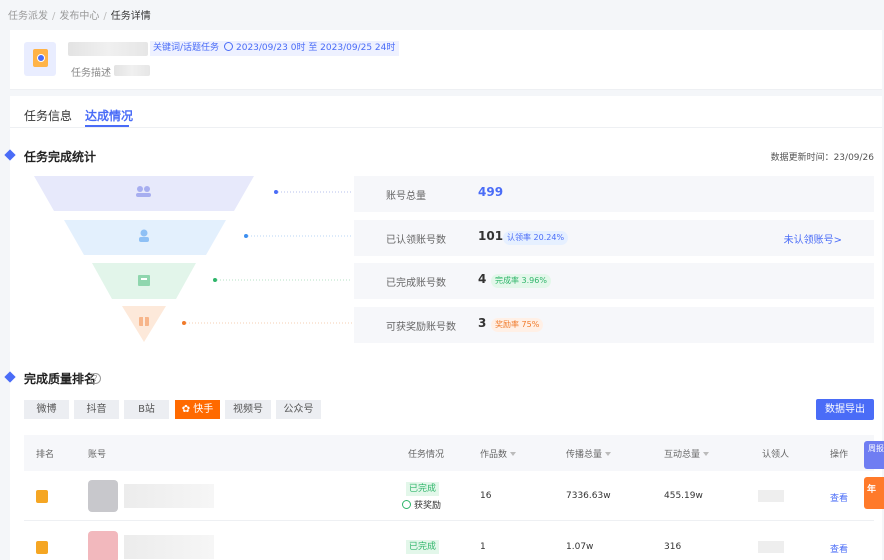  I want to click on gift-icon, so click(144, 321).